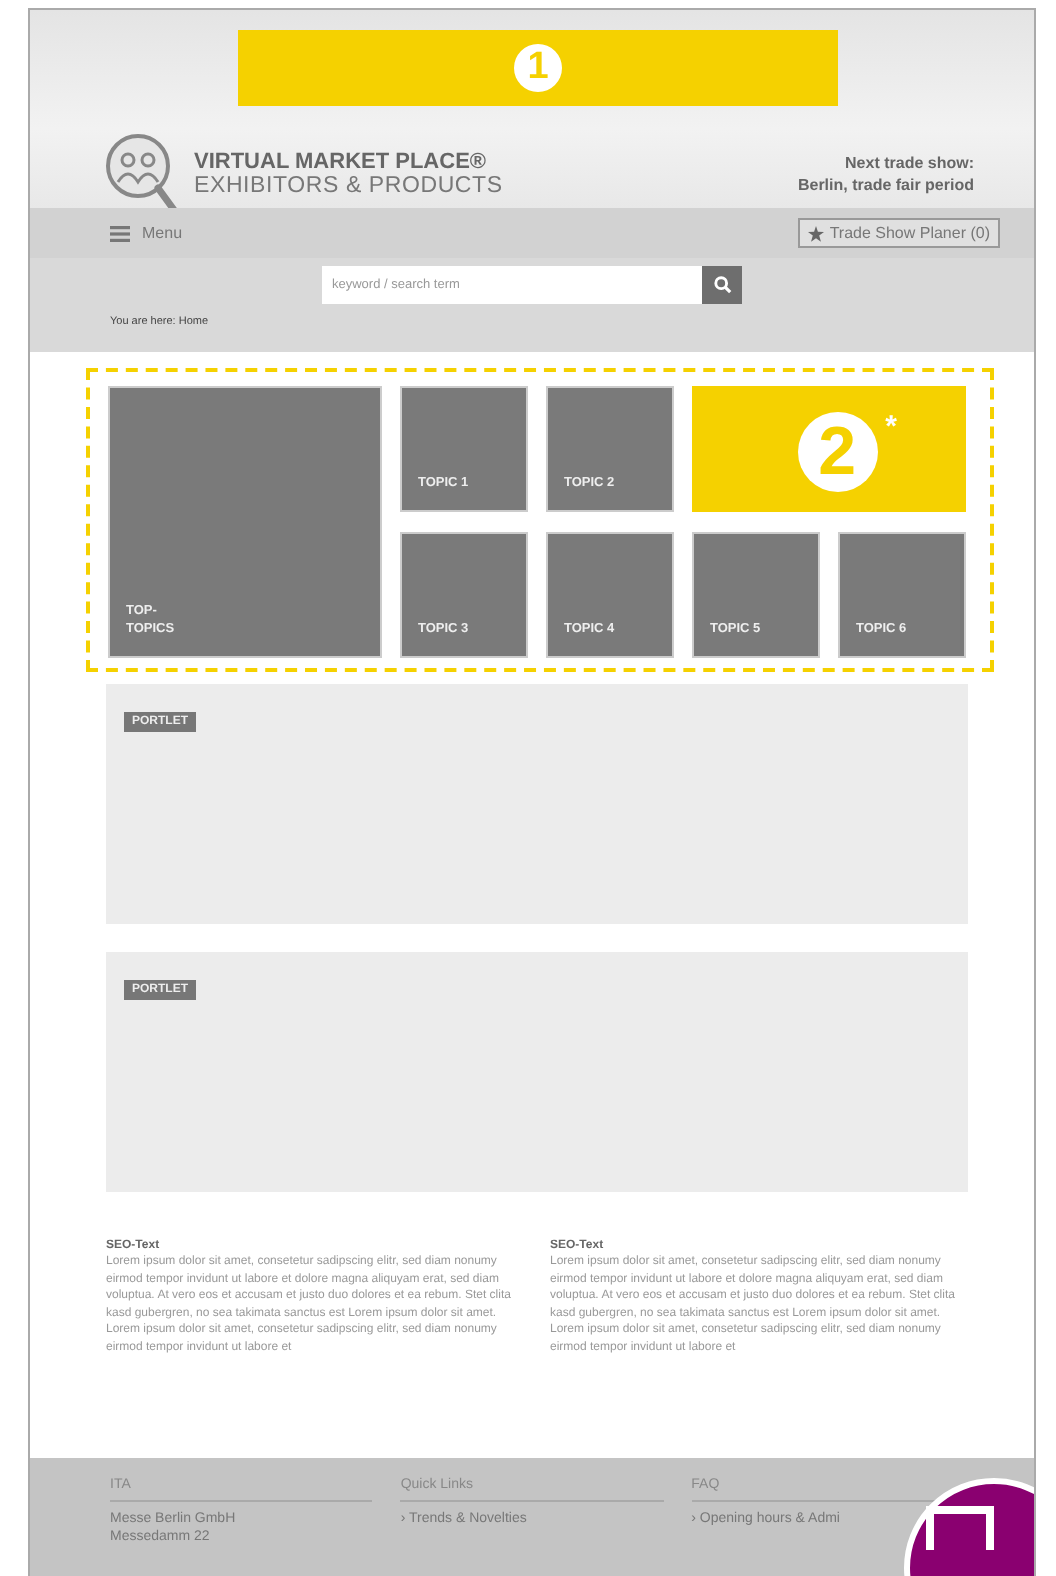 The image size is (1056, 1576). I want to click on number-badge: 1, so click(538, 68).